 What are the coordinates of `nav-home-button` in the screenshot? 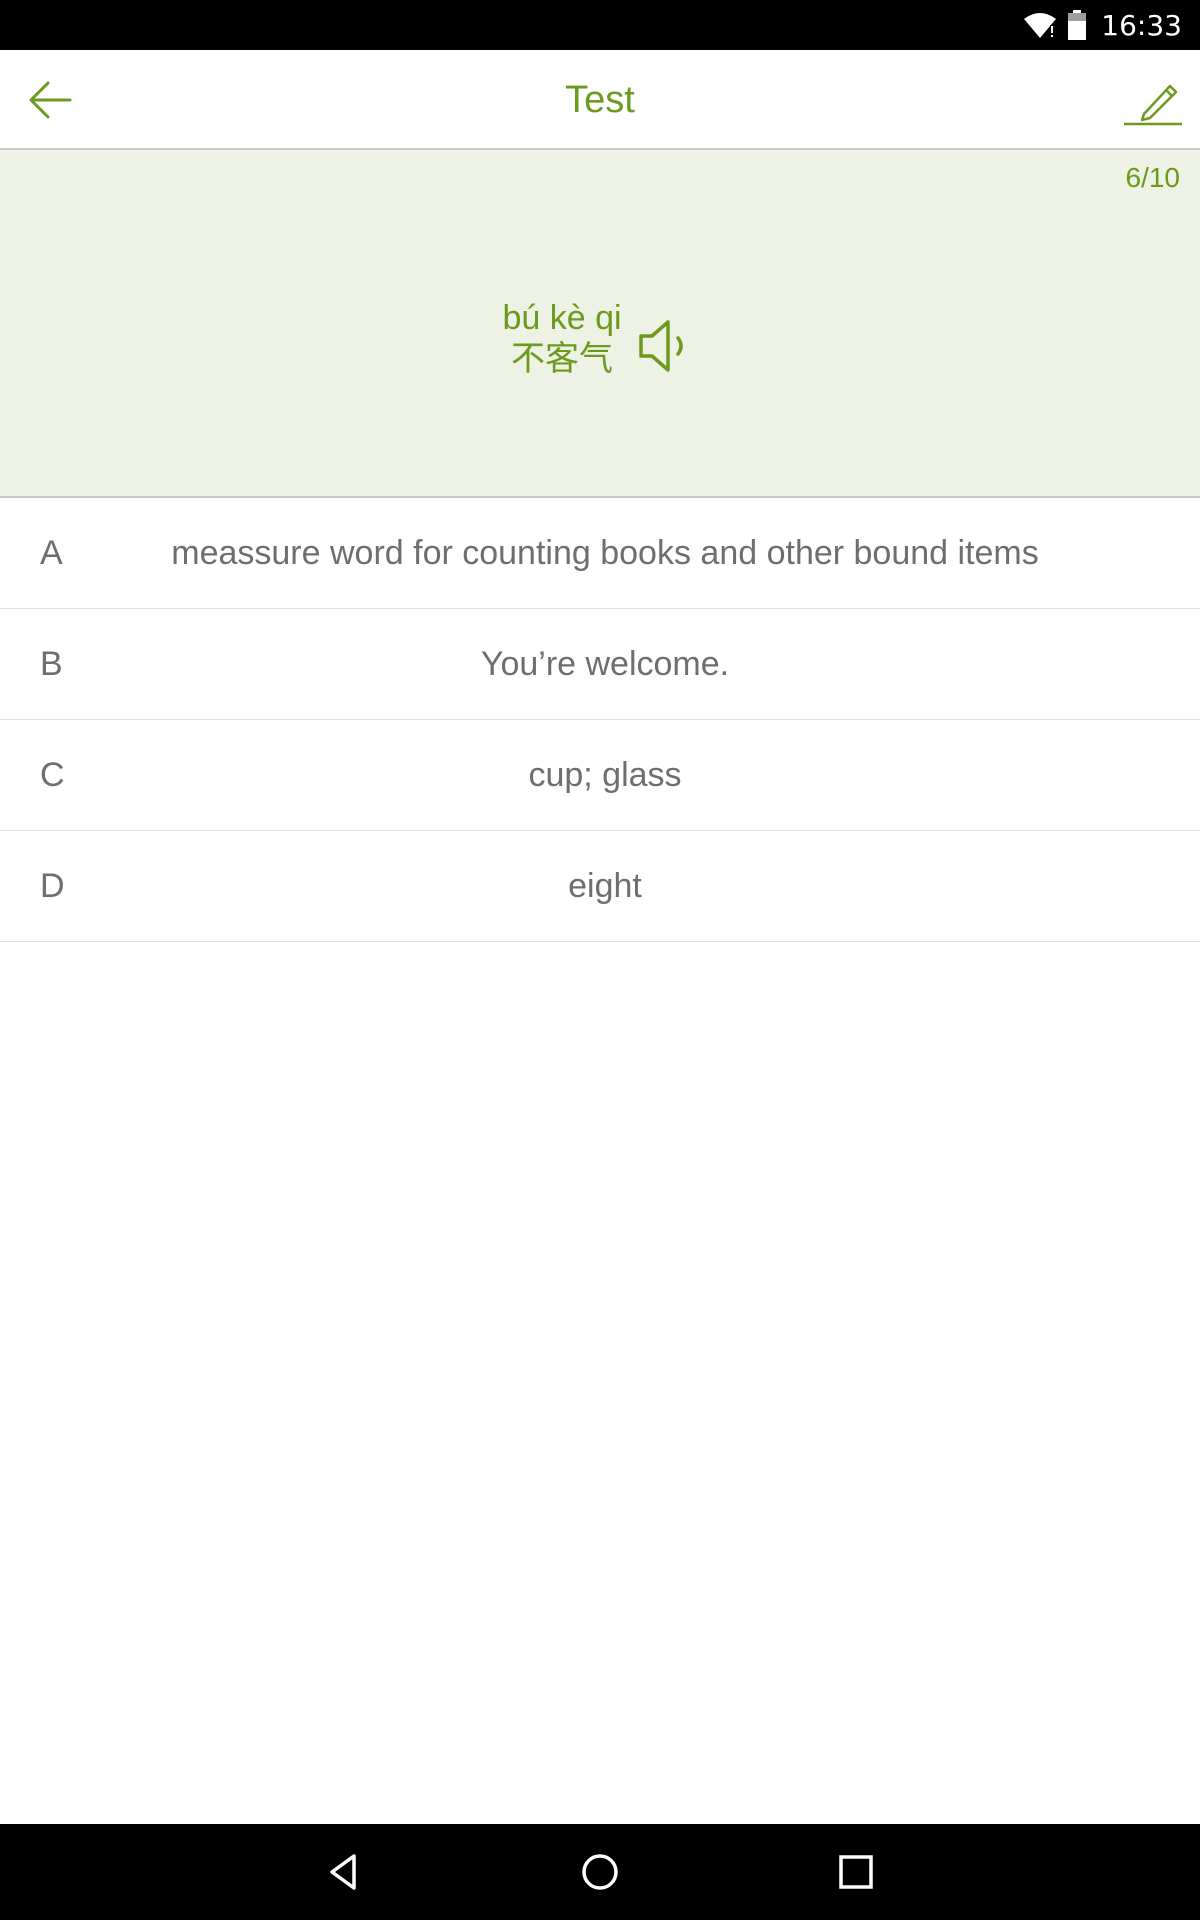 It's located at (600, 1872).